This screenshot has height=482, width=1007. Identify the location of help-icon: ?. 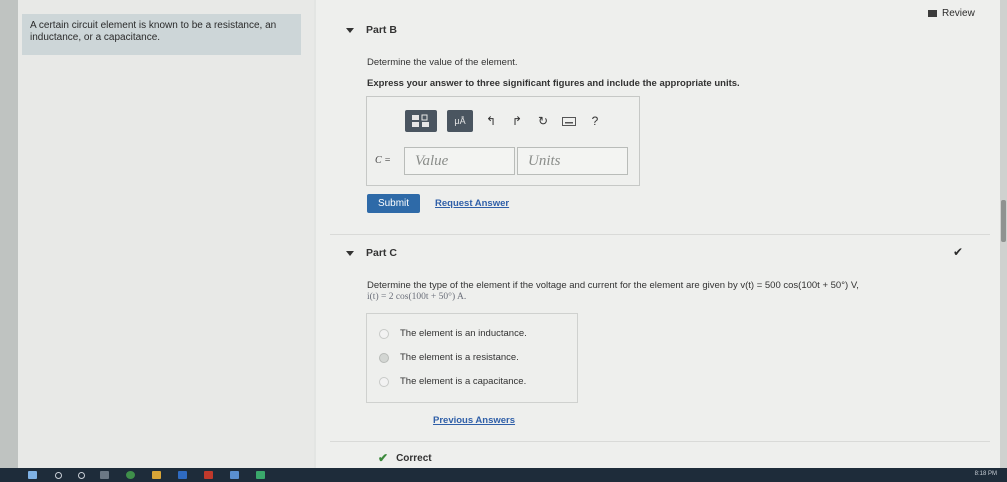
(595, 121).